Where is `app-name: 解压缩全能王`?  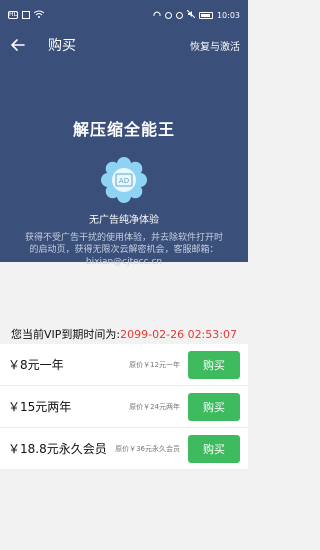 app-name: 解压缩全能王 is located at coordinates (123, 129).